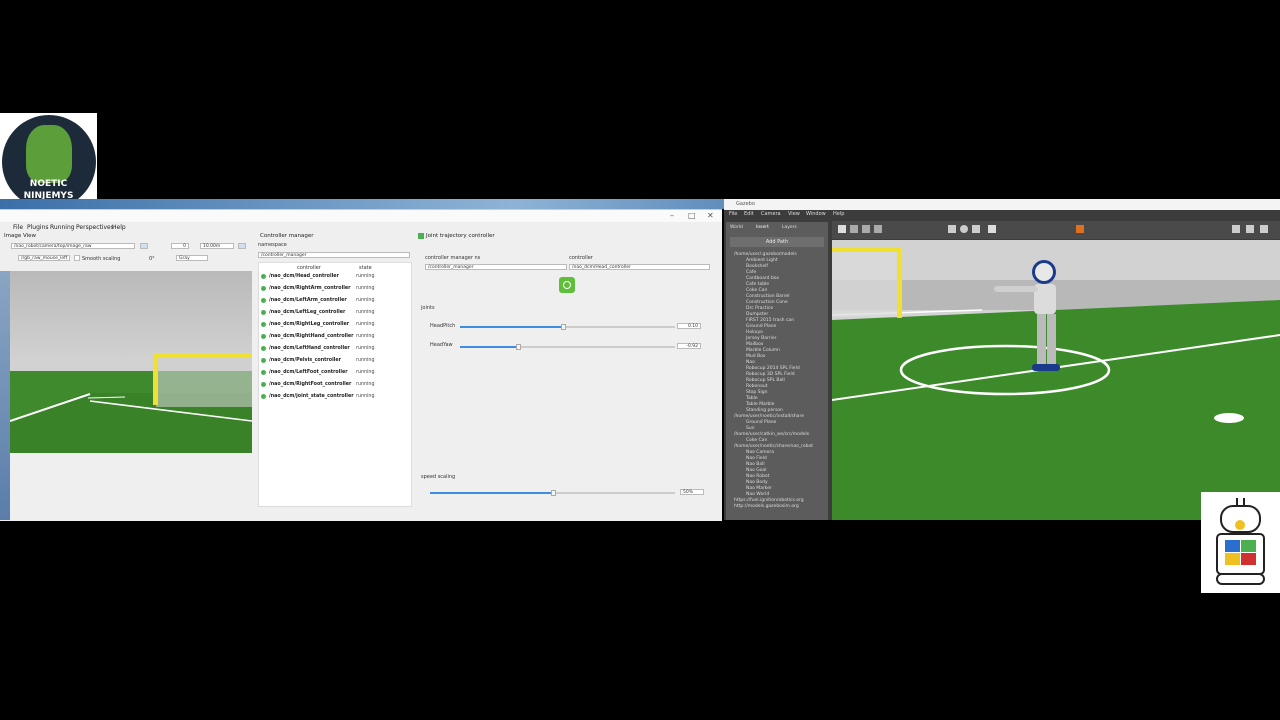  Describe the element at coordinates (496, 267) in the screenshot. I see `cm-ns-select: /controller_manager` at that location.